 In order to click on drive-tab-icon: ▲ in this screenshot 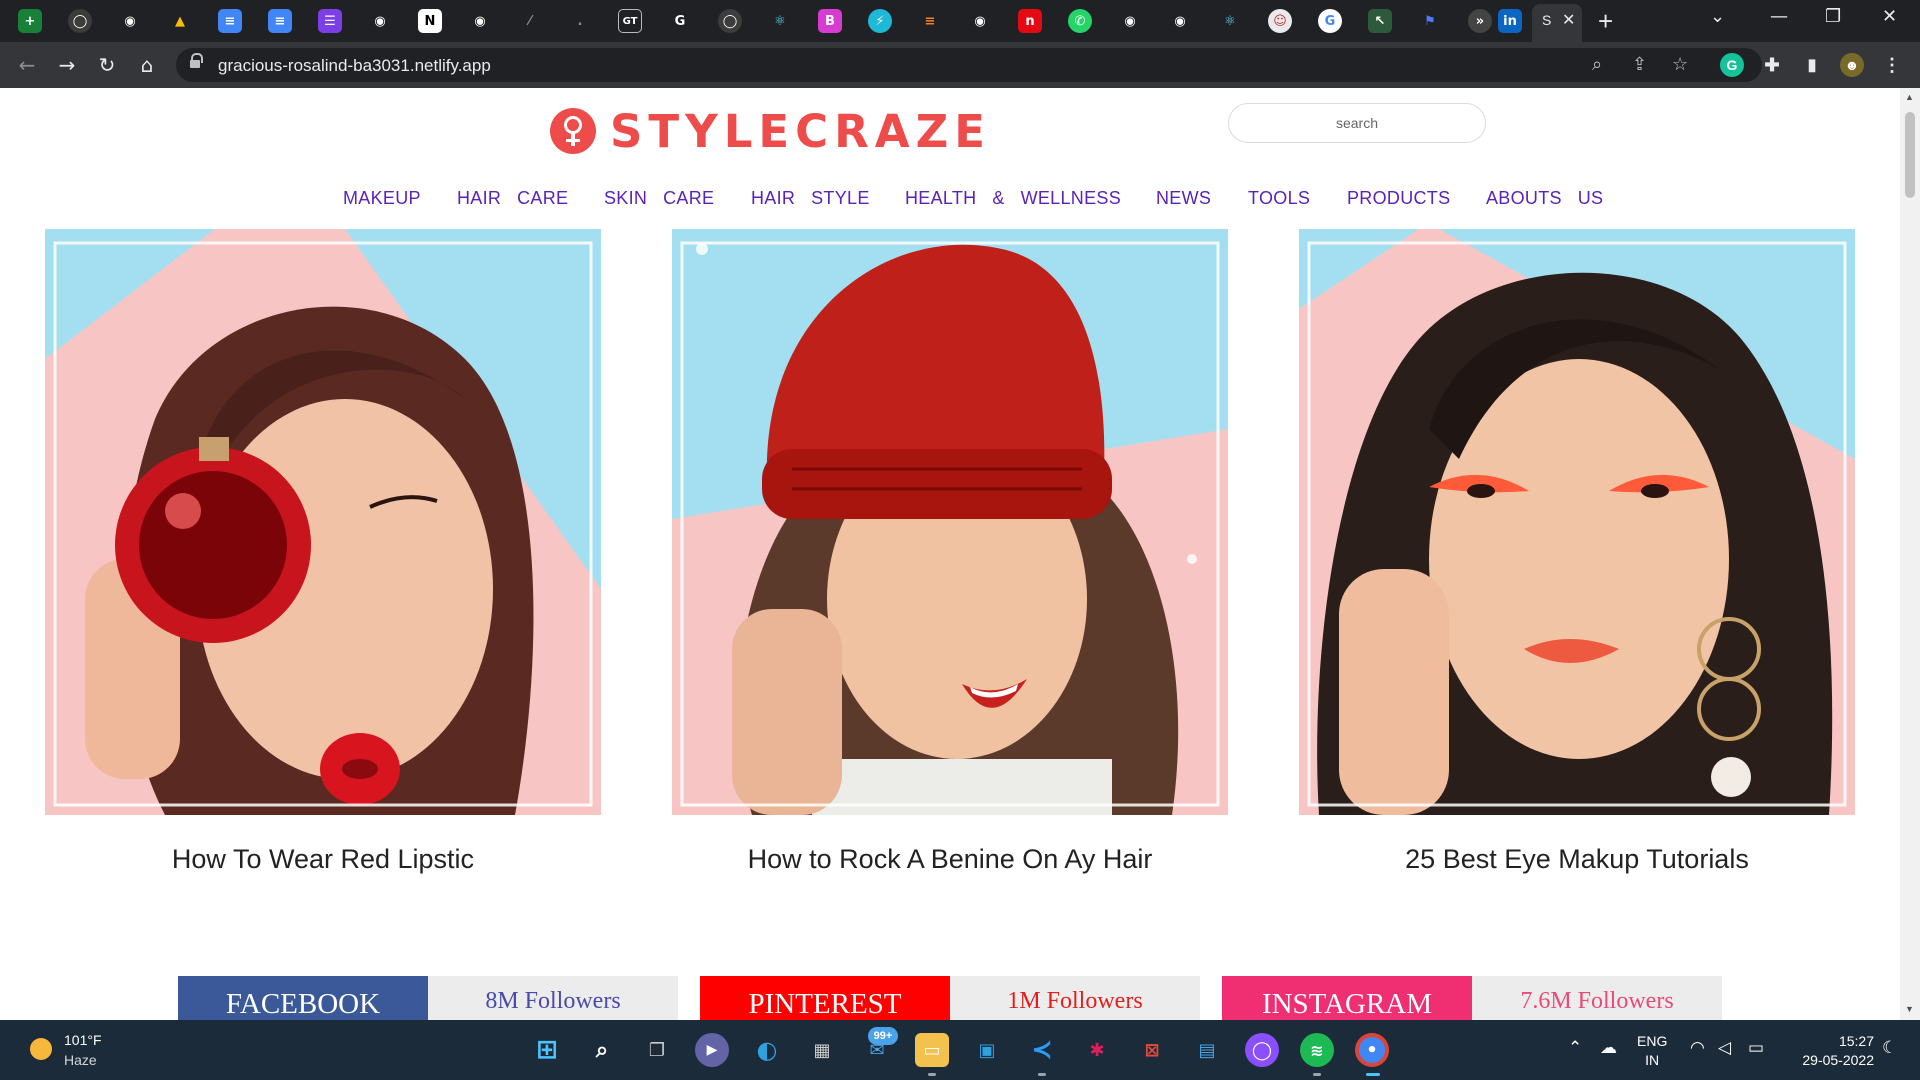, I will do `click(180, 21)`.